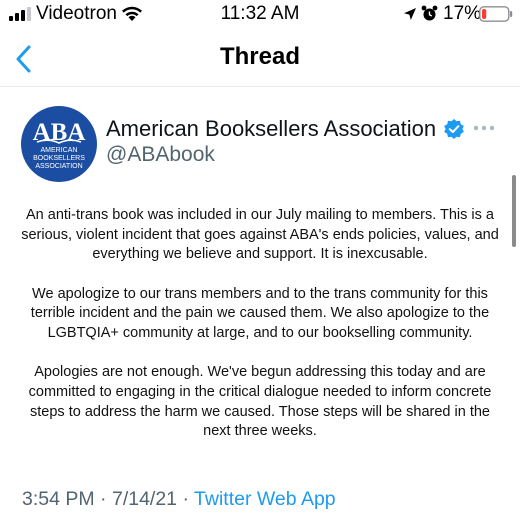  I want to click on verified-badge-icon, so click(454, 129).